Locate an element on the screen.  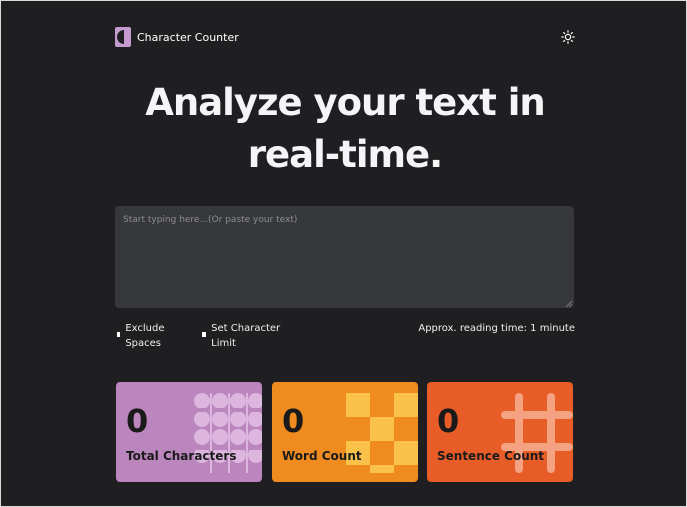
logo: Character Counter is located at coordinates (177, 37).